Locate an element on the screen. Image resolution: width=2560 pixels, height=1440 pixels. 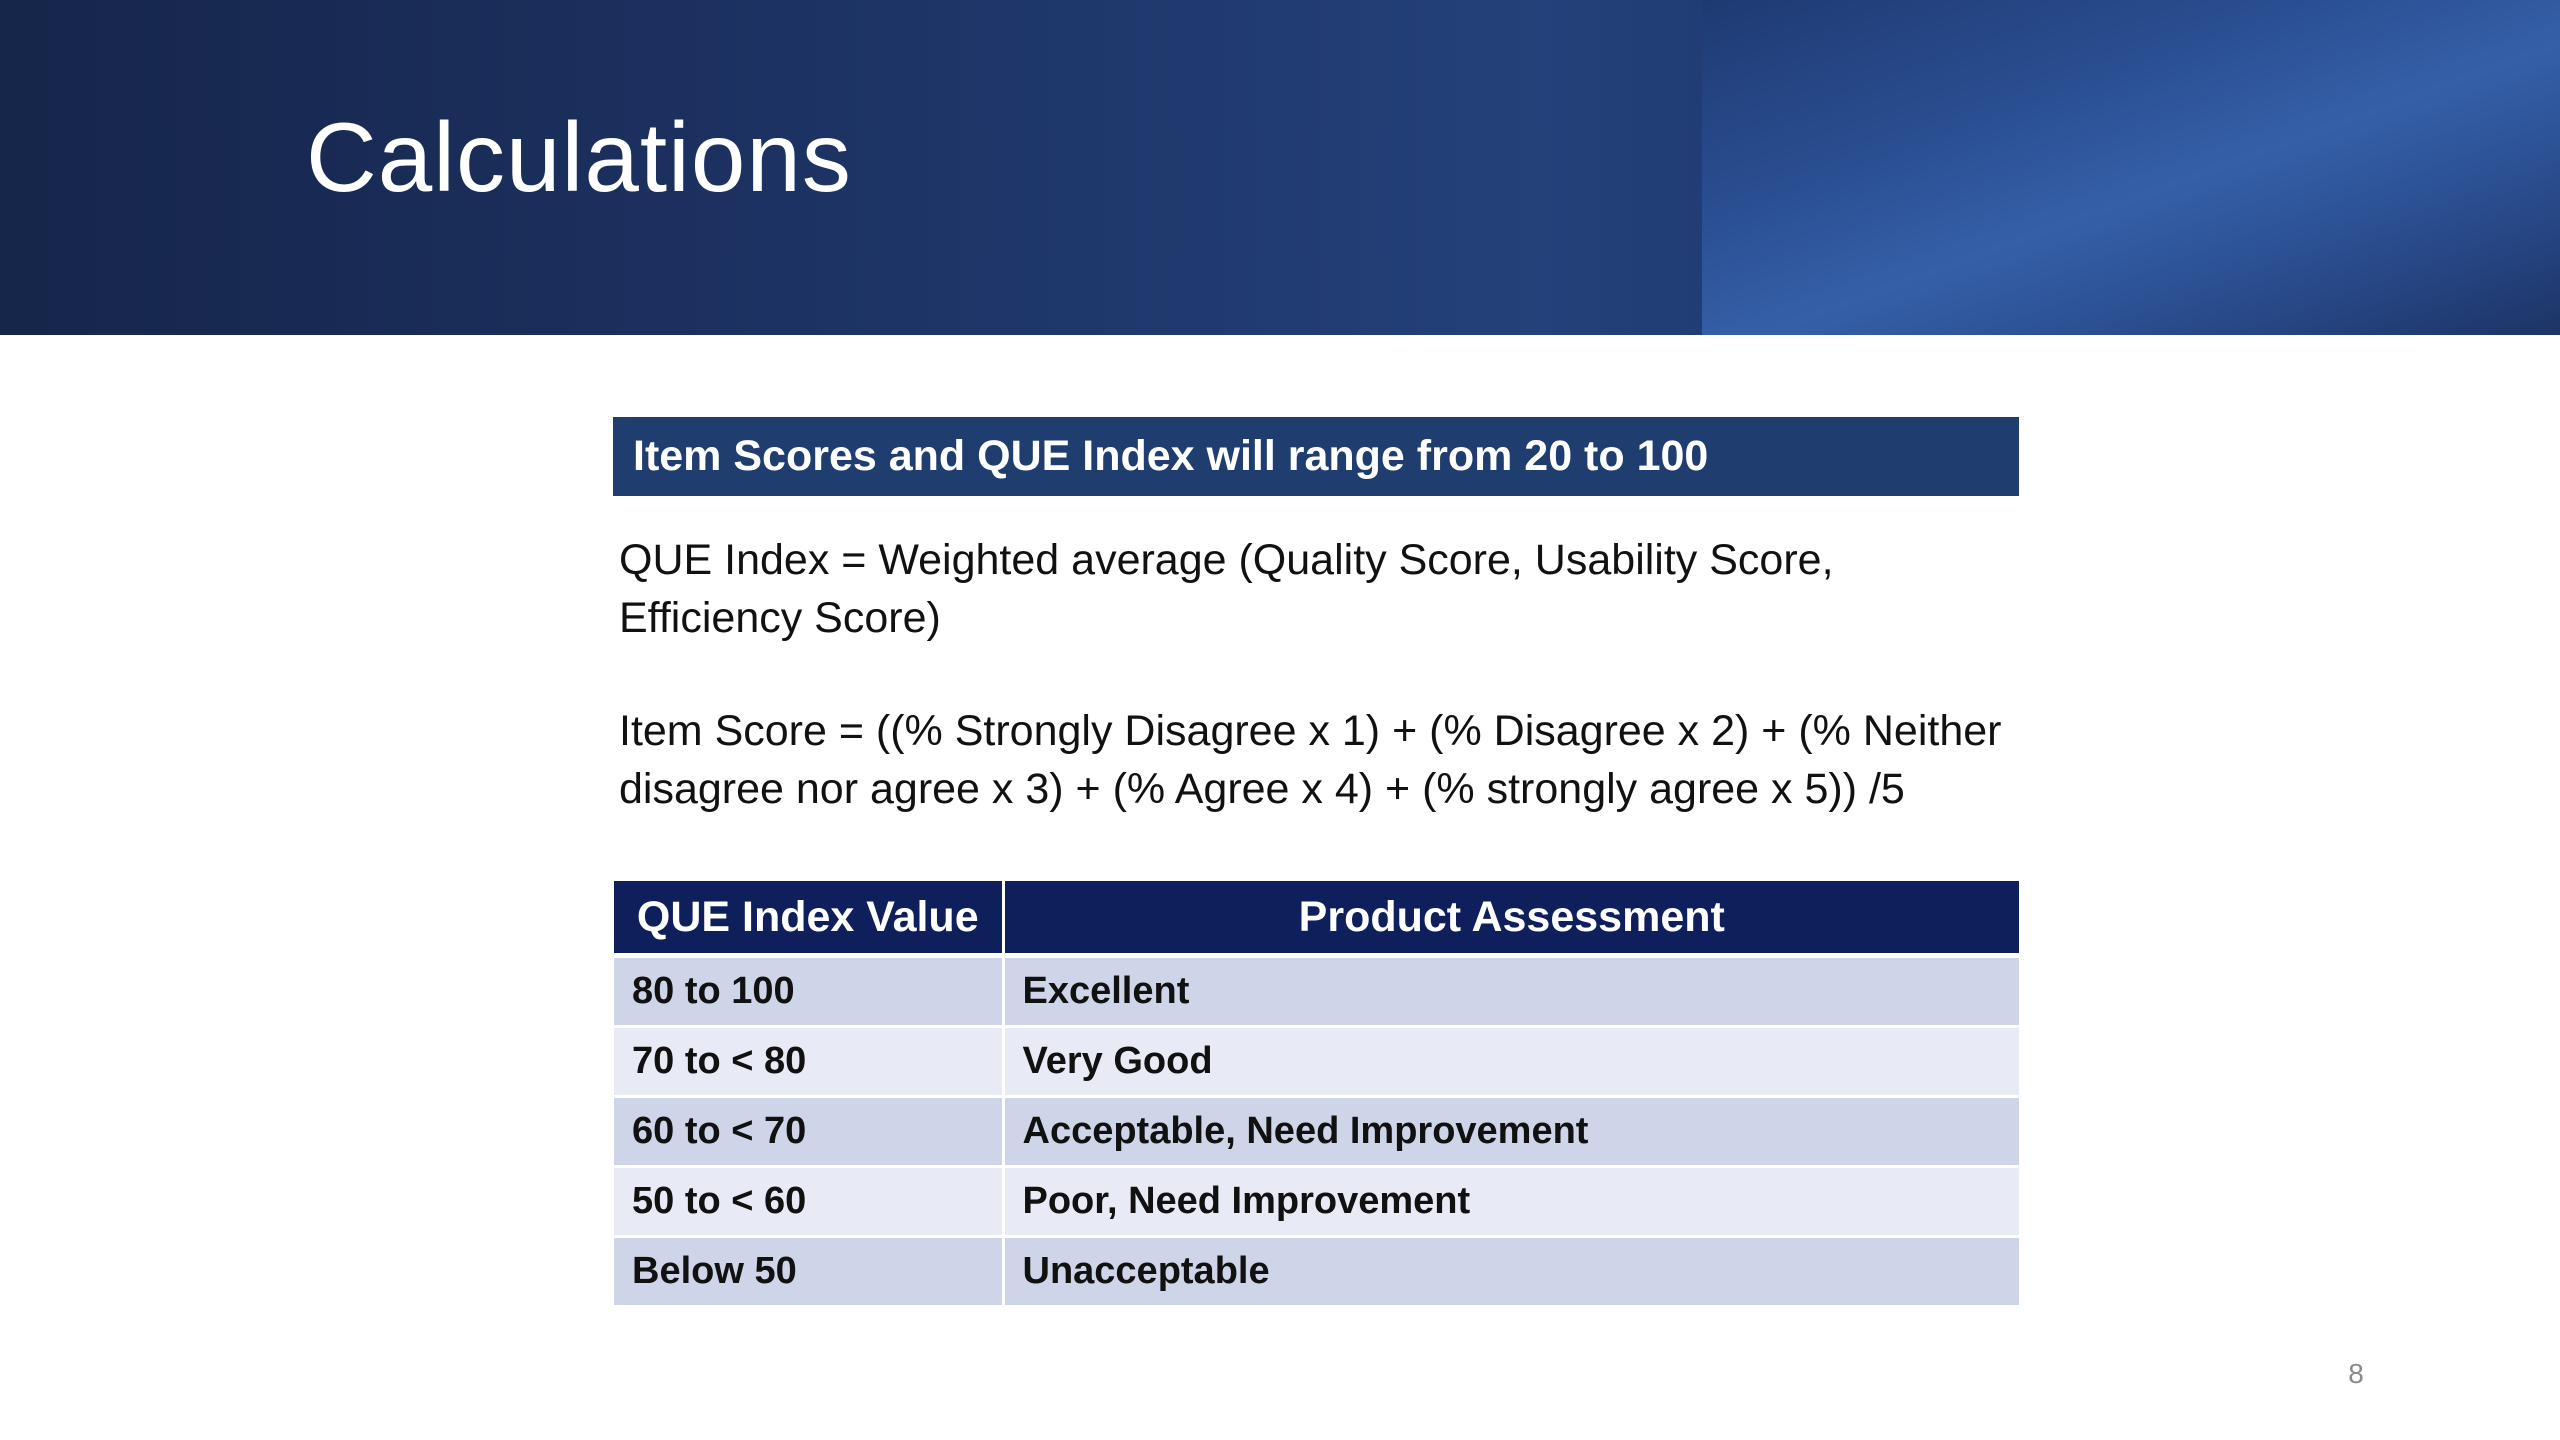
table-row: 80 to 100 Excellent is located at coordinates (1316, 991).